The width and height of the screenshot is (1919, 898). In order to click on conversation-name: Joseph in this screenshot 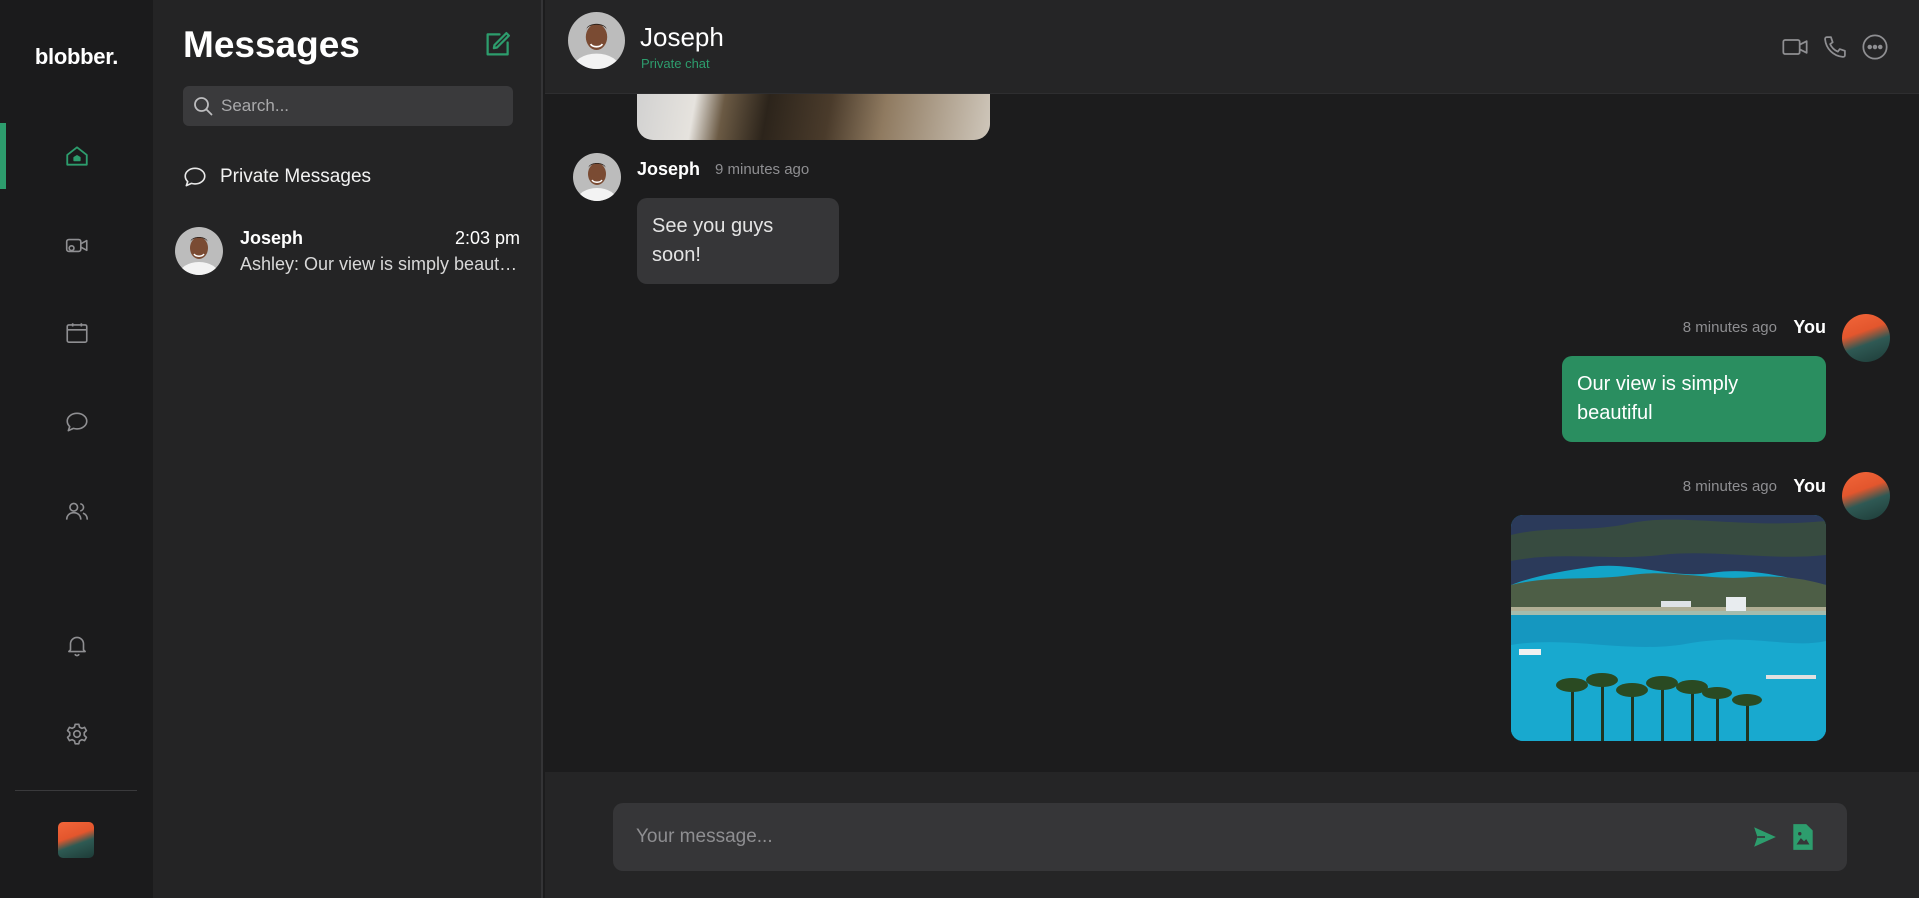, I will do `click(272, 238)`.